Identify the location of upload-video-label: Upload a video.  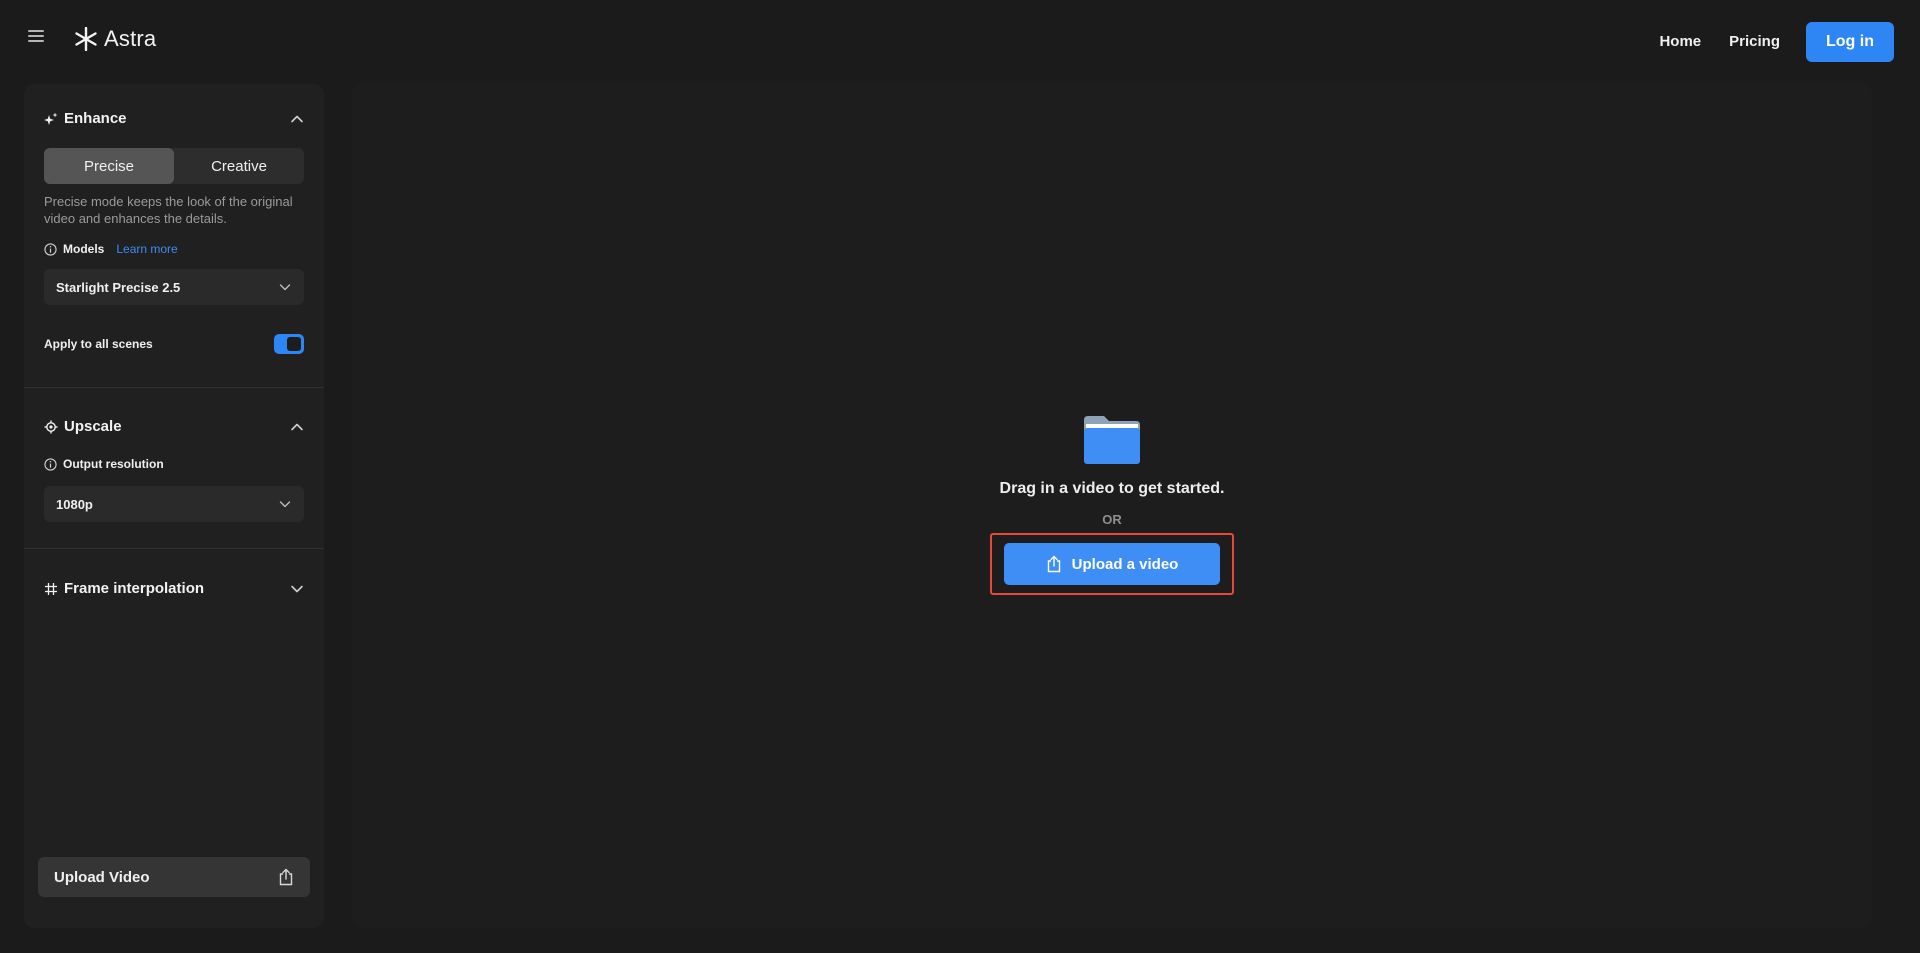
(1125, 564).